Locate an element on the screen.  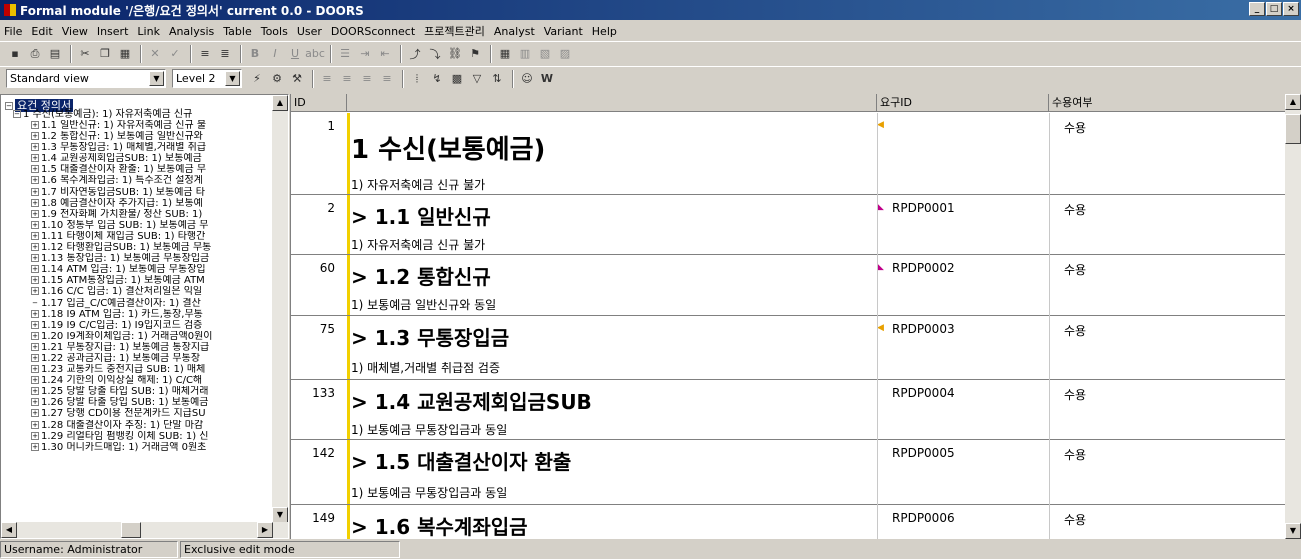
tree-item: +1.30 머니카드매입: 1) 거래금액 0원초 is located at coordinates (156, 447).